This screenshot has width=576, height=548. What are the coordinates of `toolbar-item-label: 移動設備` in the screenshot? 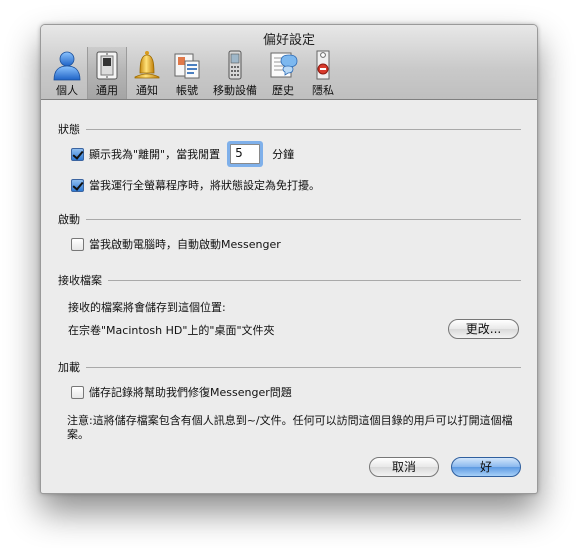 It's located at (235, 90).